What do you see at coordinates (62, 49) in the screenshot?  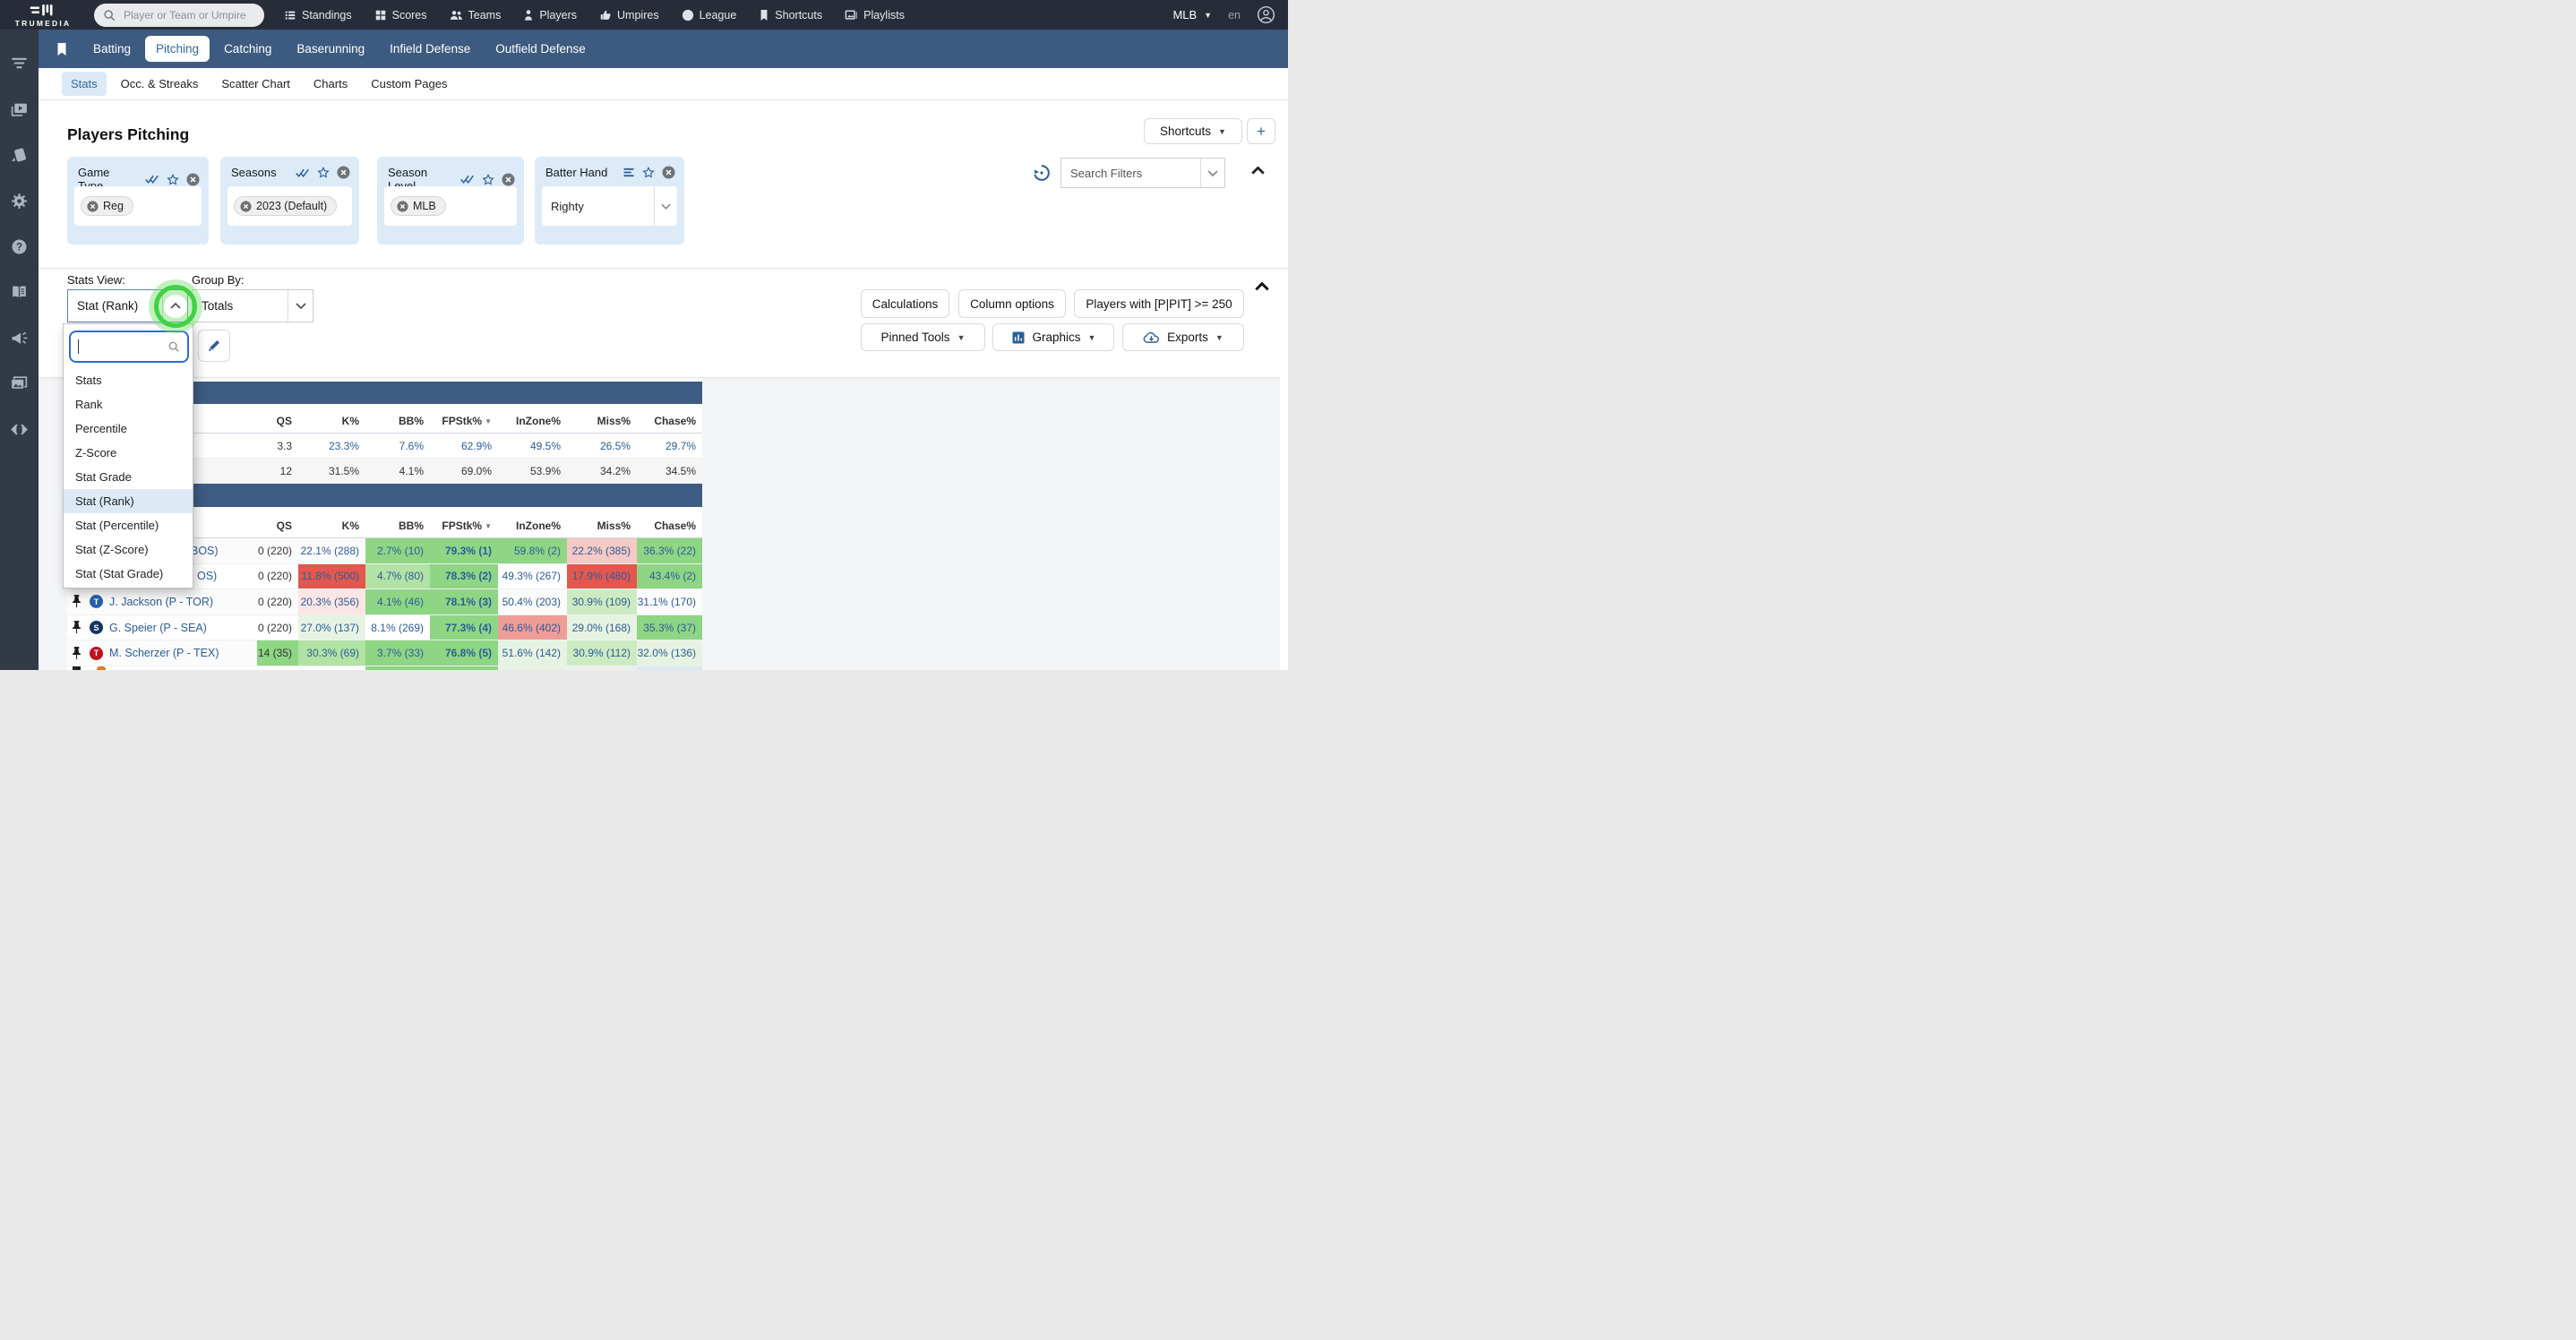 I see `bookmark-icon` at bounding box center [62, 49].